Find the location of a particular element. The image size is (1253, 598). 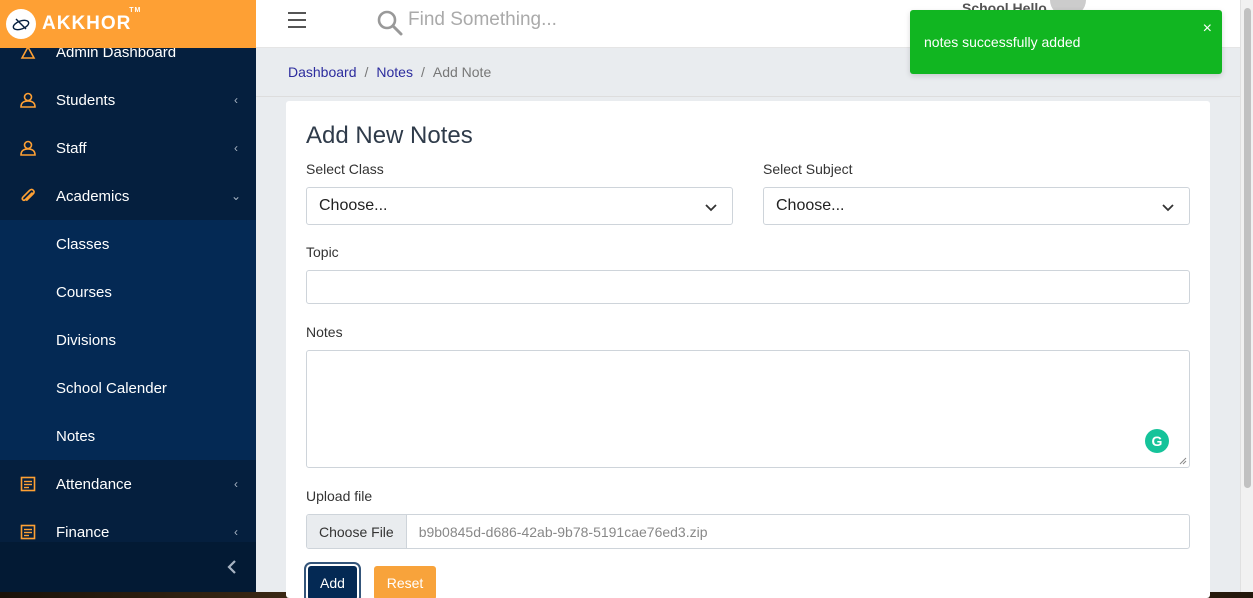

close-icon: × is located at coordinates (1207, 29).